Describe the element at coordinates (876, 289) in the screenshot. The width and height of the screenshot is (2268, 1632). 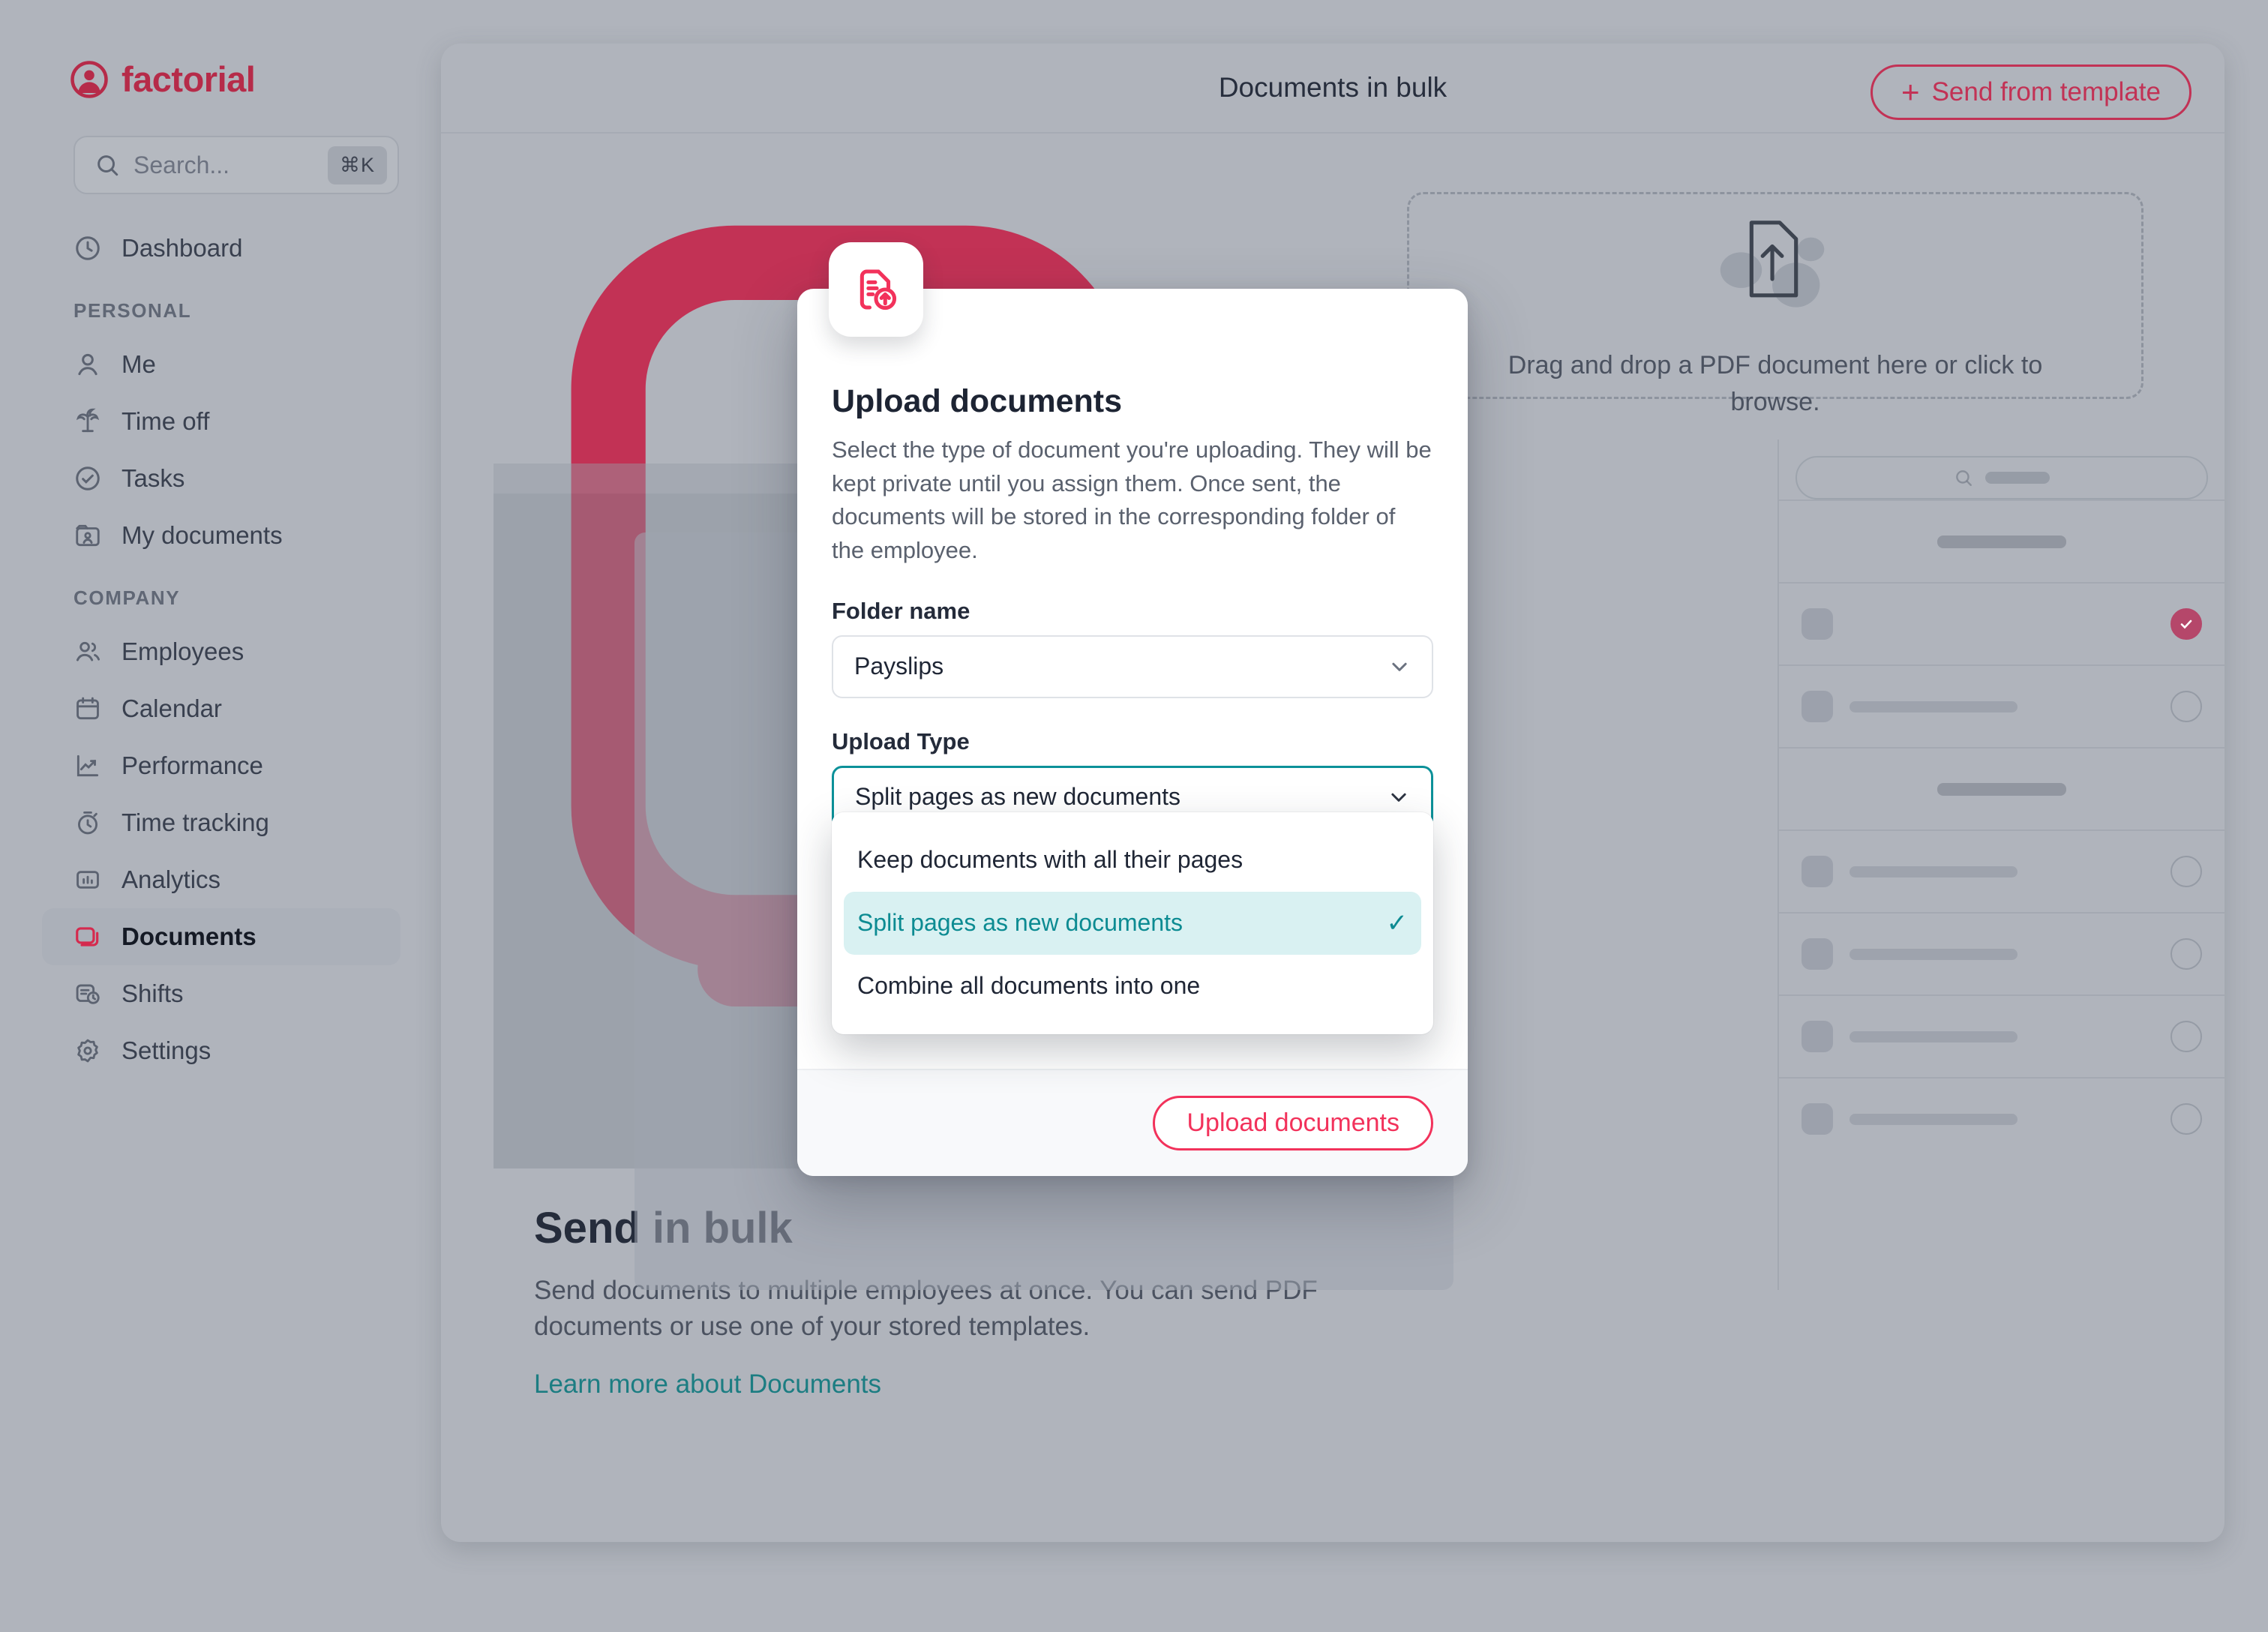
I see `document-upload-icon` at that location.